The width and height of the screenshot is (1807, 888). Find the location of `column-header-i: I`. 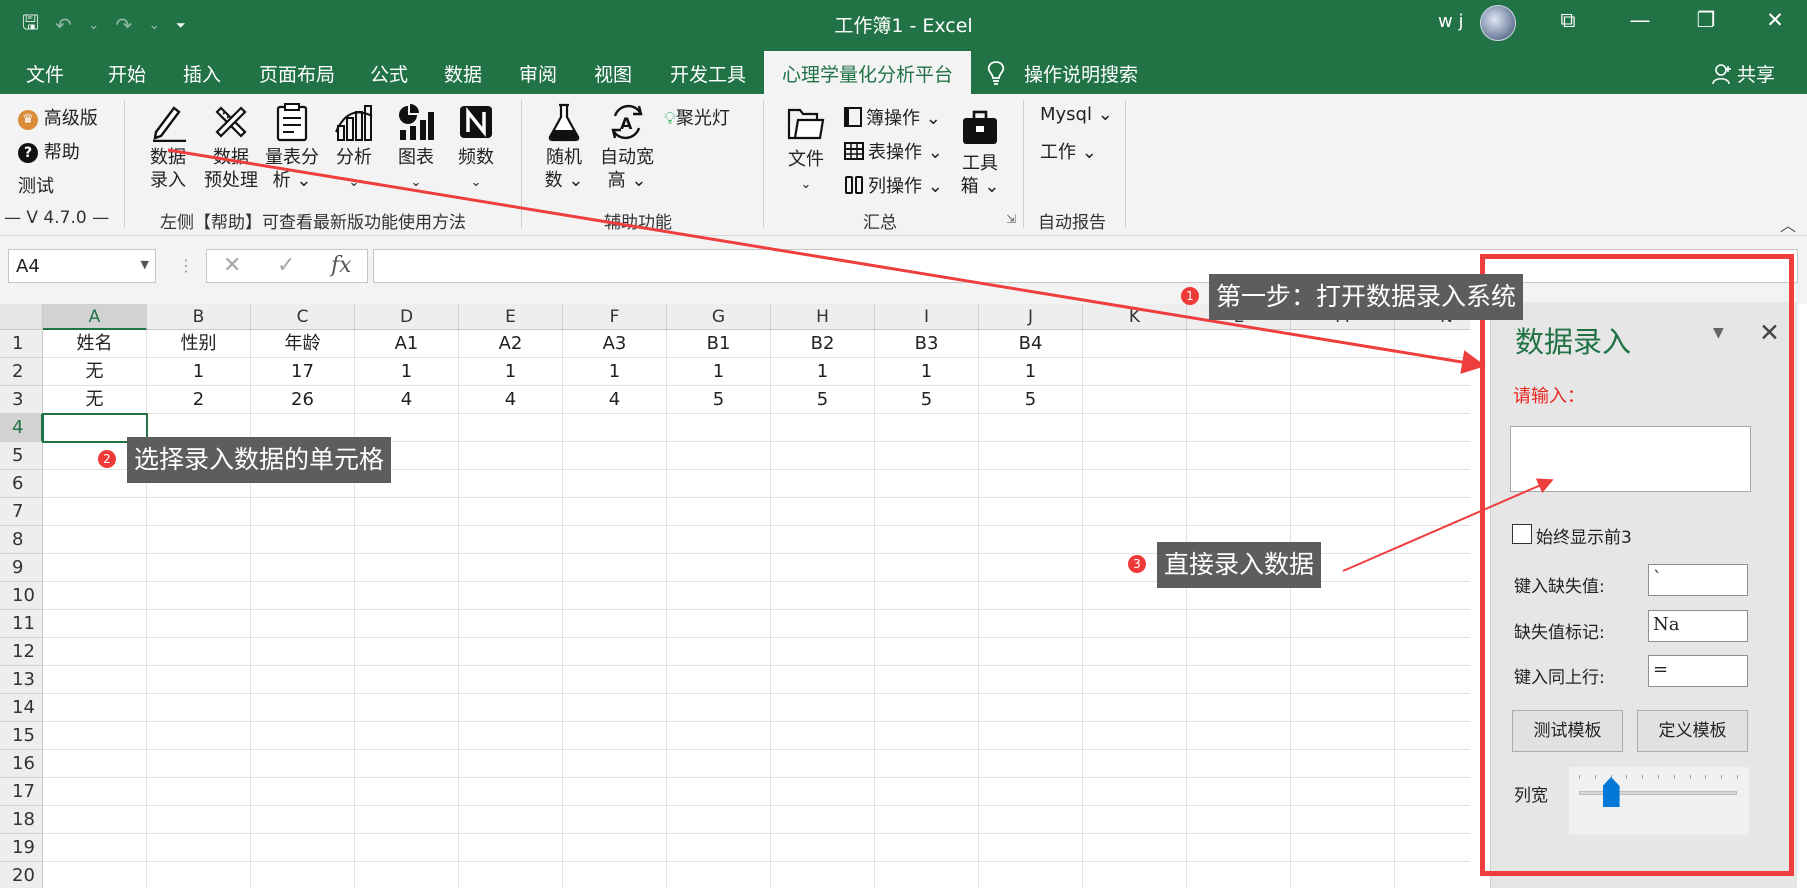

column-header-i: I is located at coordinates (927, 317).